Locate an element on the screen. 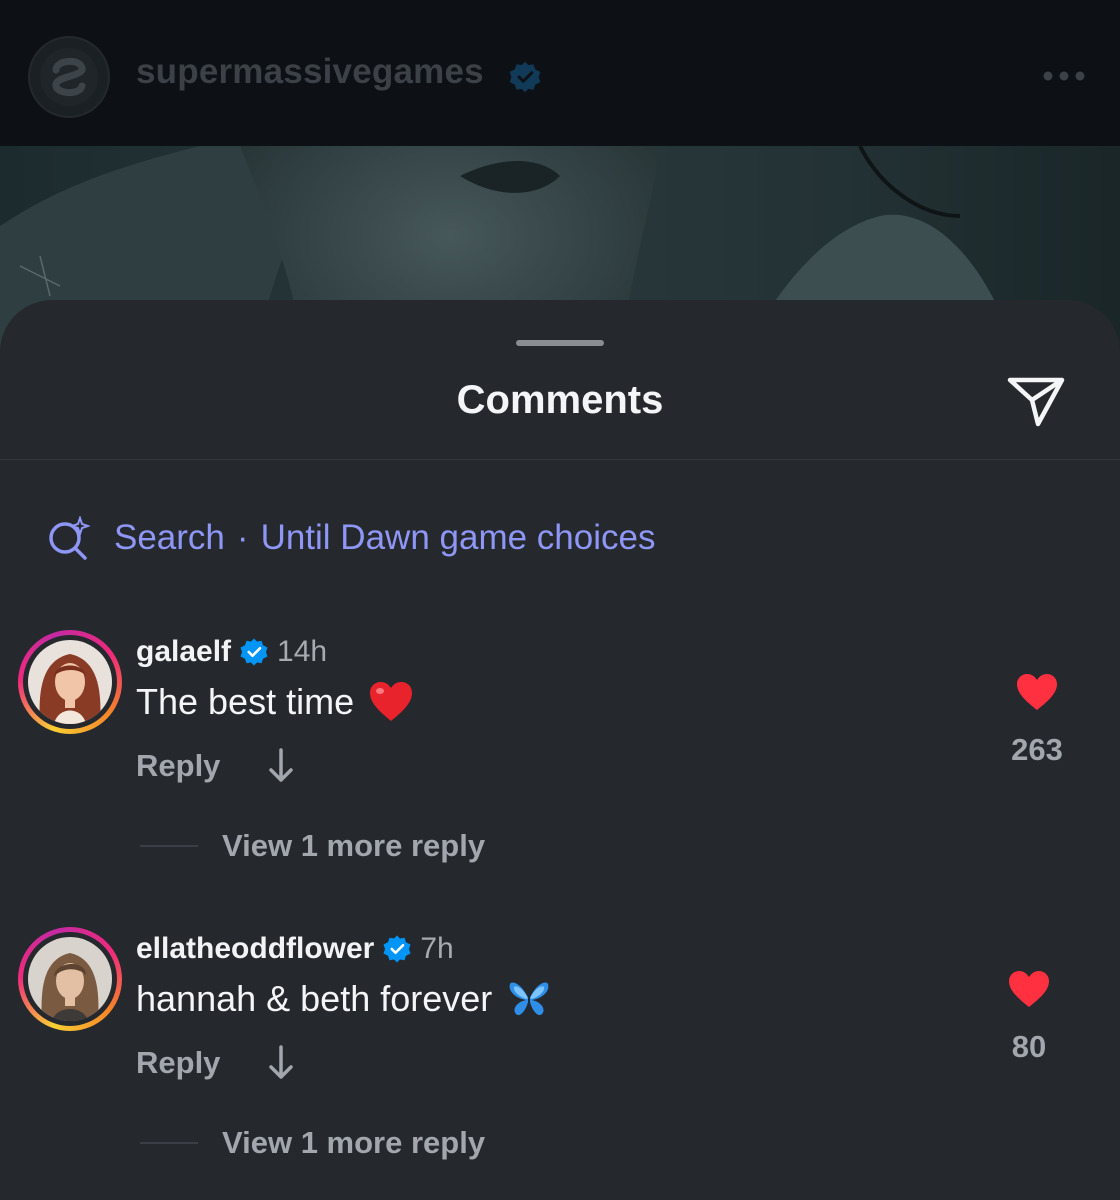 This screenshot has width=1120, height=1200. search-label: Search is located at coordinates (169, 537).